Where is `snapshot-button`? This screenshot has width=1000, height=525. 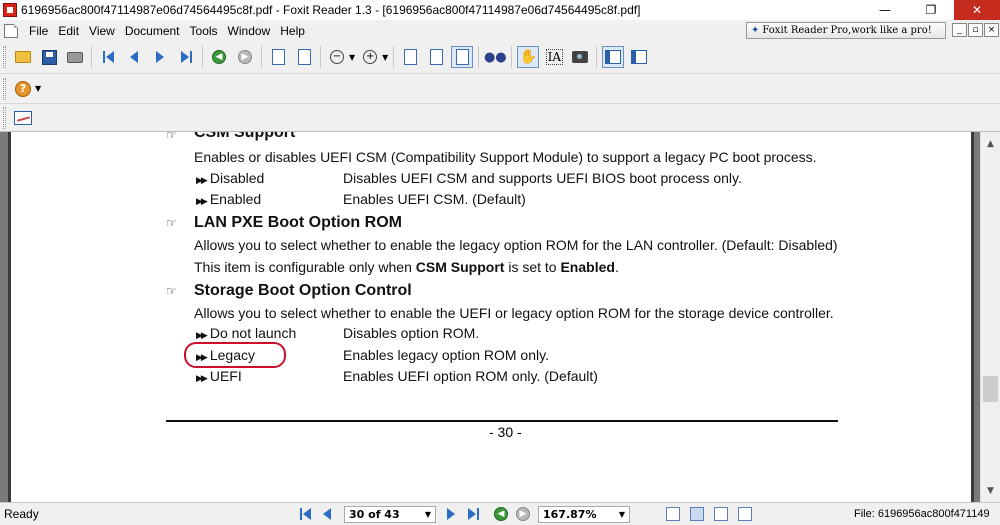
snapshot-button is located at coordinates (580, 57).